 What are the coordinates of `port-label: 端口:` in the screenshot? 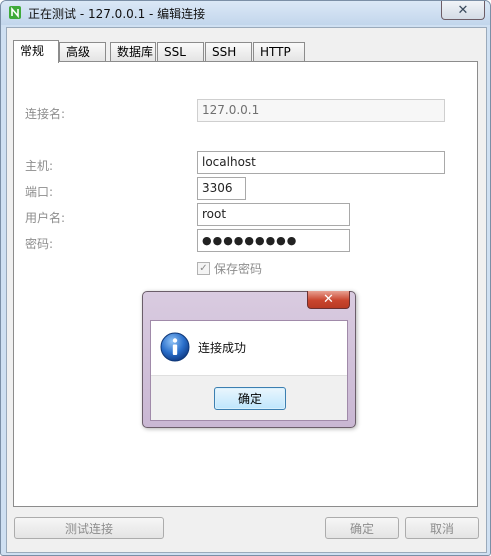 It's located at (39, 192).